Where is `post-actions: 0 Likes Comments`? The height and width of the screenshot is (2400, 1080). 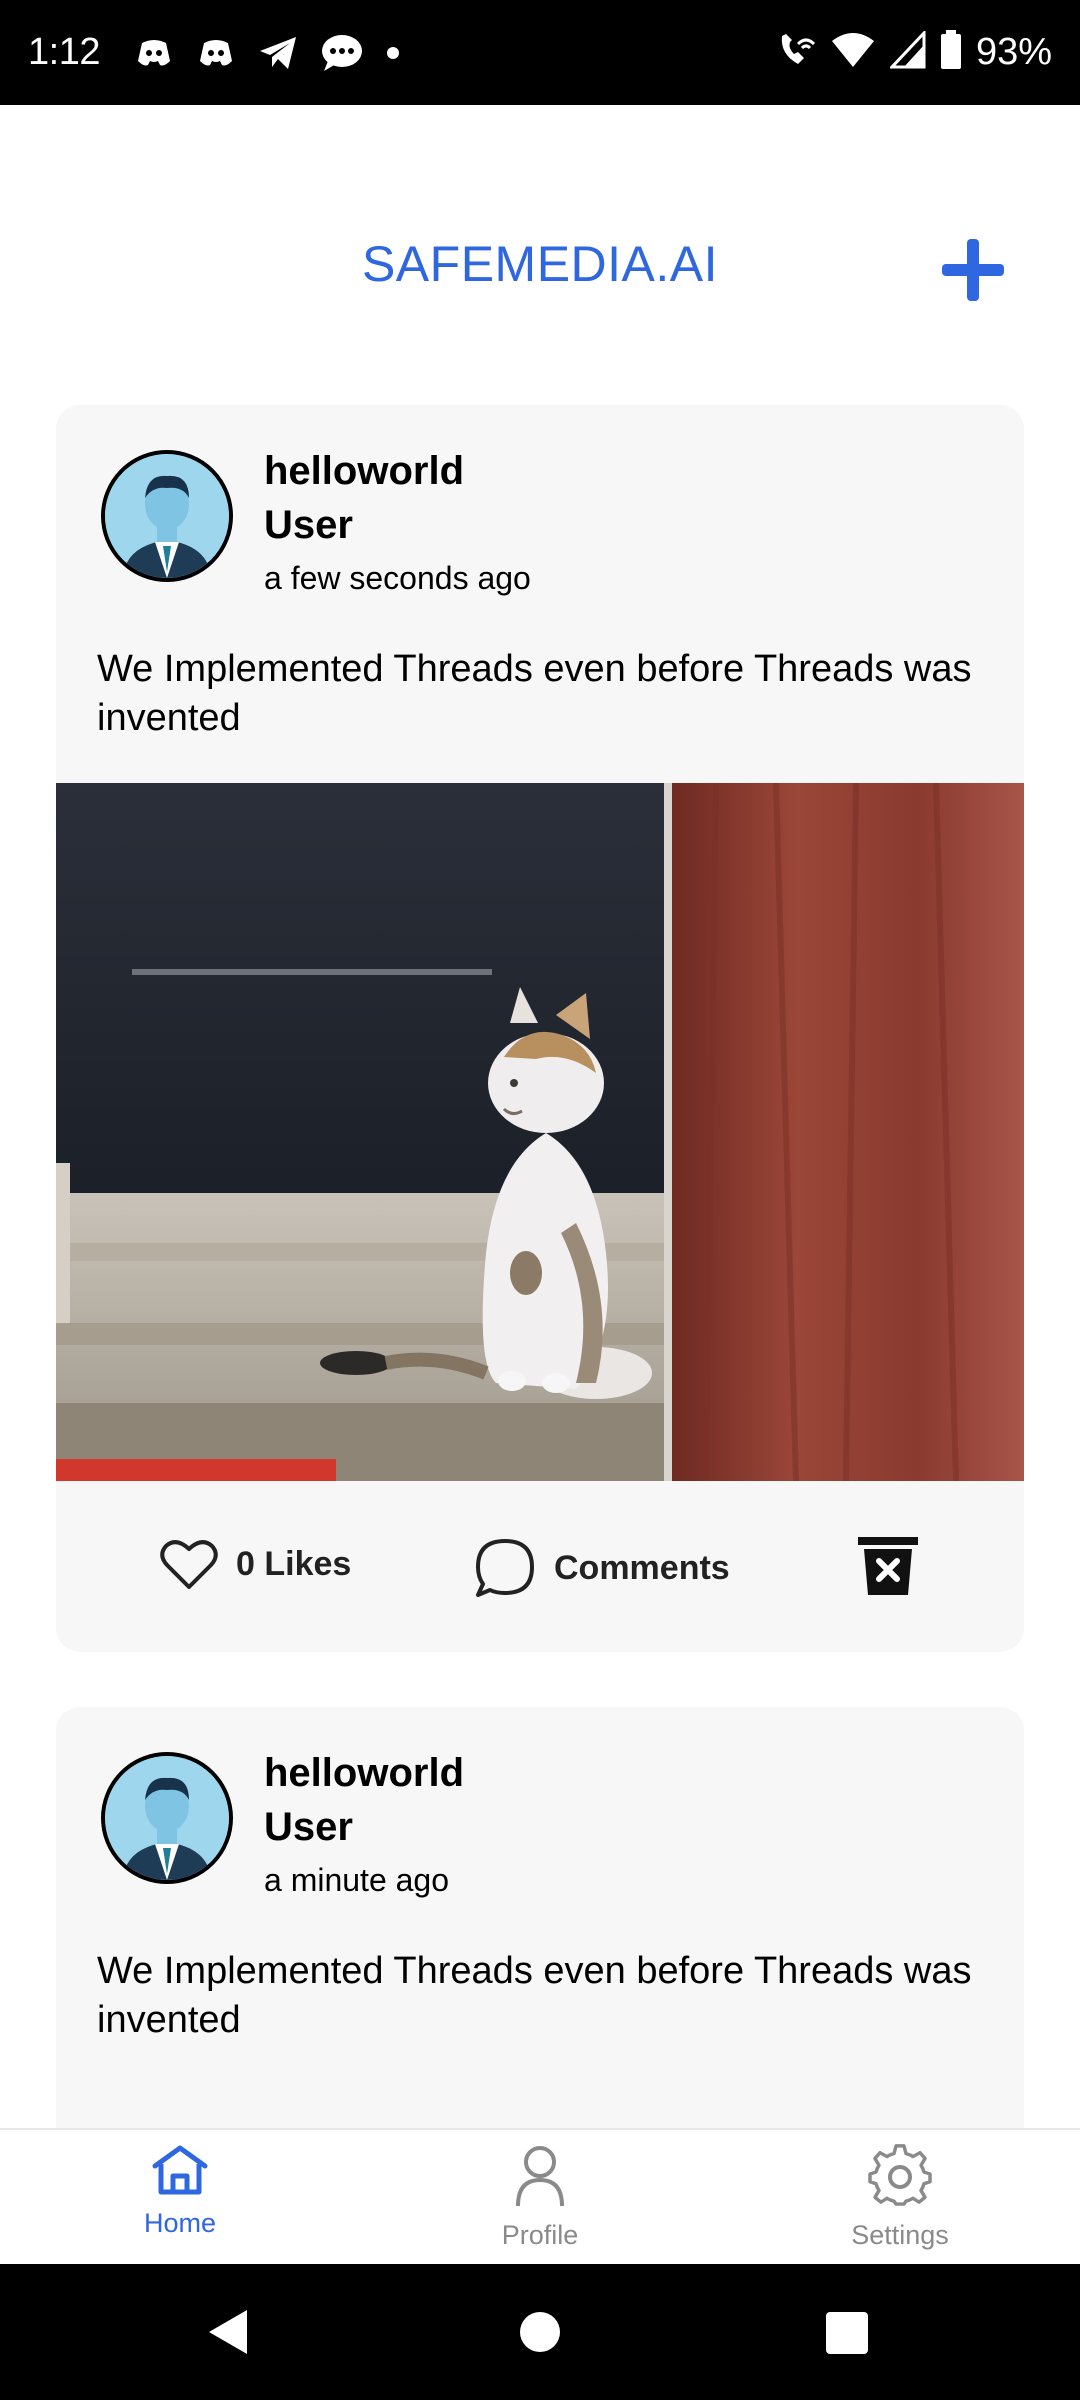
post-actions: 0 Likes Comments is located at coordinates (540, 1566).